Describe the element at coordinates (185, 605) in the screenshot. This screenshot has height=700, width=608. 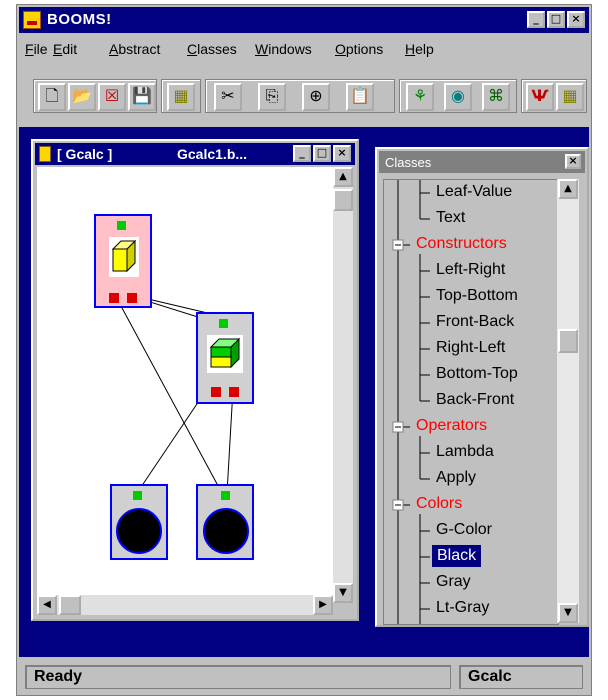
I see `gcalc-horizontal-scrollbar: ◀ ▶` at that location.